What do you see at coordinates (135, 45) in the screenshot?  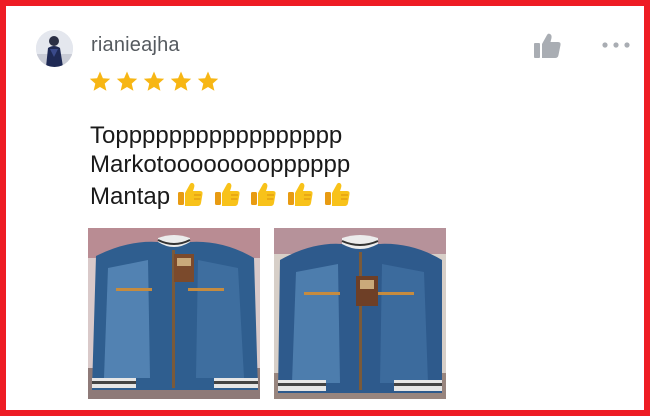 I see `username: rianieajha` at bounding box center [135, 45].